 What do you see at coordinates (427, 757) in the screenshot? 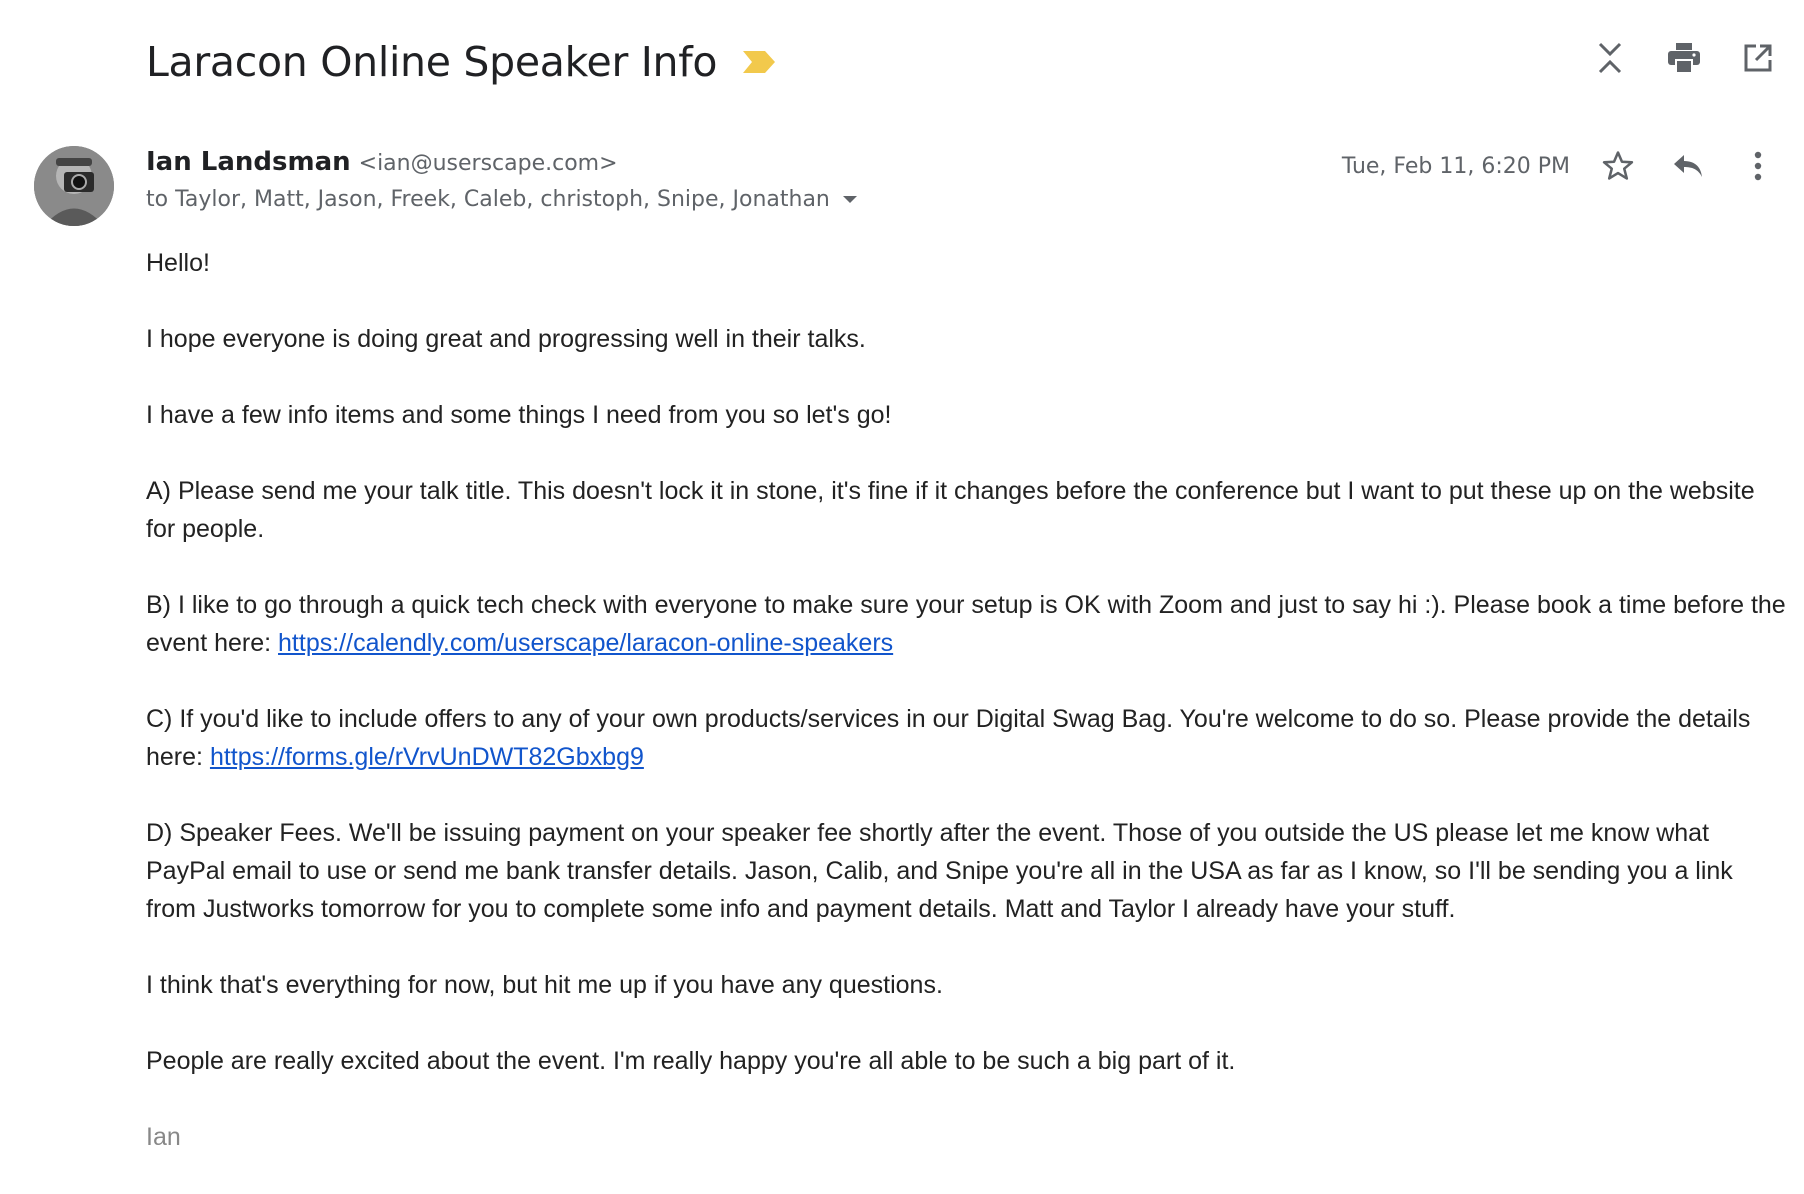
I see `forms-link: https://forms.gle/rVrvUnDWT82Gbxbg9` at bounding box center [427, 757].